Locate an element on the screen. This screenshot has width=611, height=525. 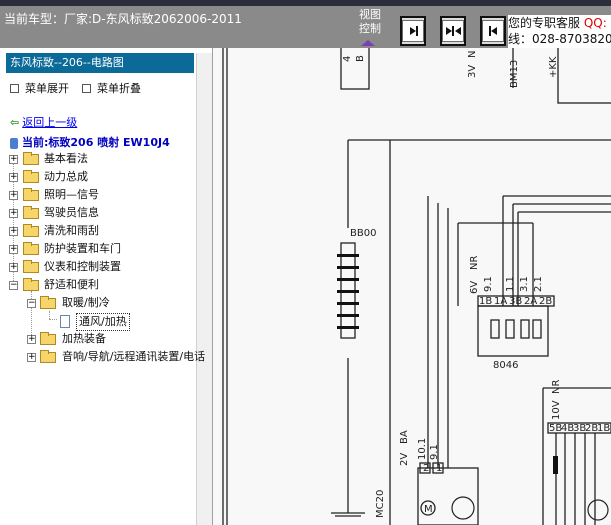
label-ba: BA is located at coordinates (404, 437).